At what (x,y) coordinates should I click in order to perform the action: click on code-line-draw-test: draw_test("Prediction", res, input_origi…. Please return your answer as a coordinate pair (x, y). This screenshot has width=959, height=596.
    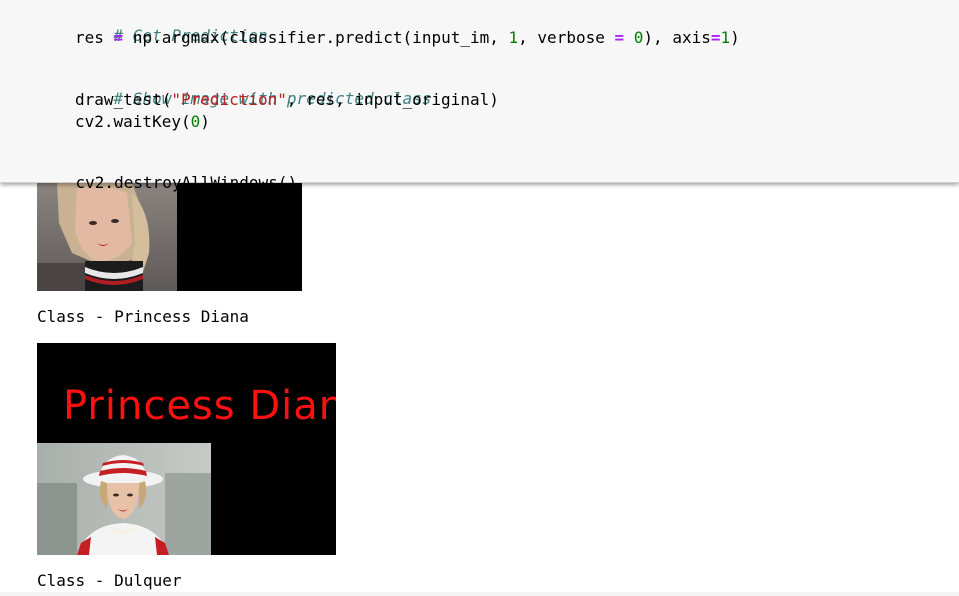
    Looking at the image, I should click on (268, 100).